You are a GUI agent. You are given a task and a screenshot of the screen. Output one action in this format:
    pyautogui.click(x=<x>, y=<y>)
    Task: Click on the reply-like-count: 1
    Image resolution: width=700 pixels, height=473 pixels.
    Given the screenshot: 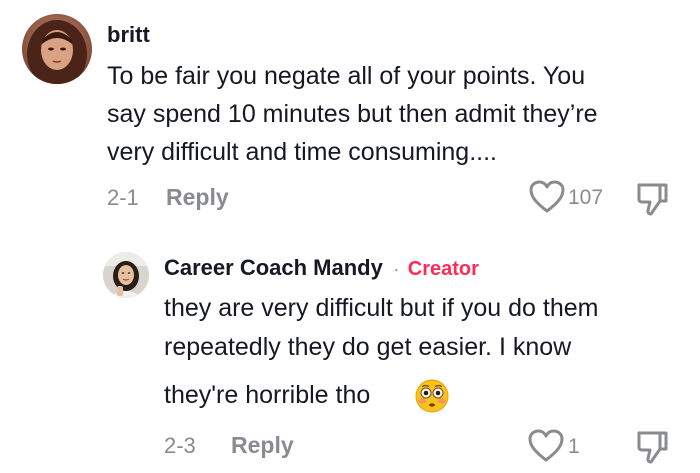 What is the action you would take?
    pyautogui.click(x=574, y=446)
    